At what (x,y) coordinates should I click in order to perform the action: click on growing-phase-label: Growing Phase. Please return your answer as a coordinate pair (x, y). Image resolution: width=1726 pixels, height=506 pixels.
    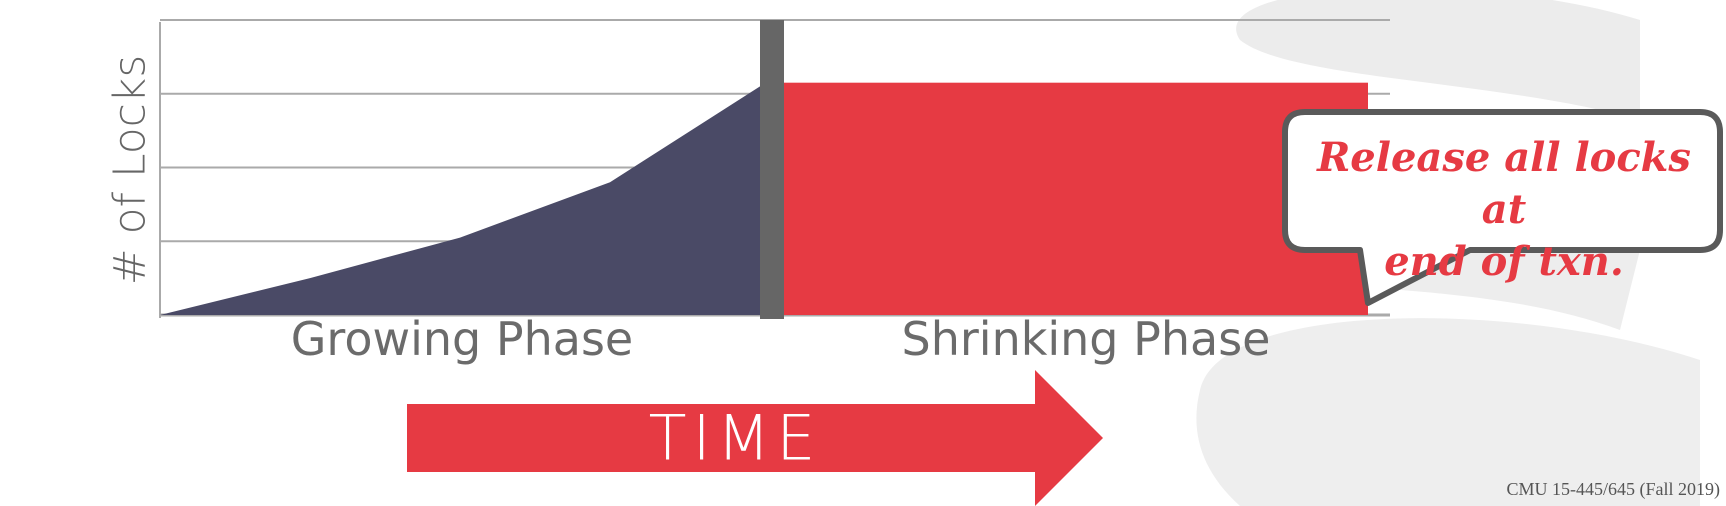
    Looking at the image, I should click on (462, 339).